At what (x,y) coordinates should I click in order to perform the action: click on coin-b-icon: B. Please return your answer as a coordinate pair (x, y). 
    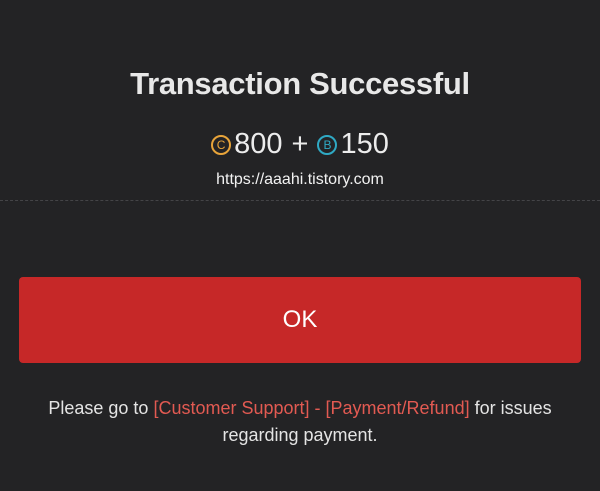
    Looking at the image, I should click on (327, 144).